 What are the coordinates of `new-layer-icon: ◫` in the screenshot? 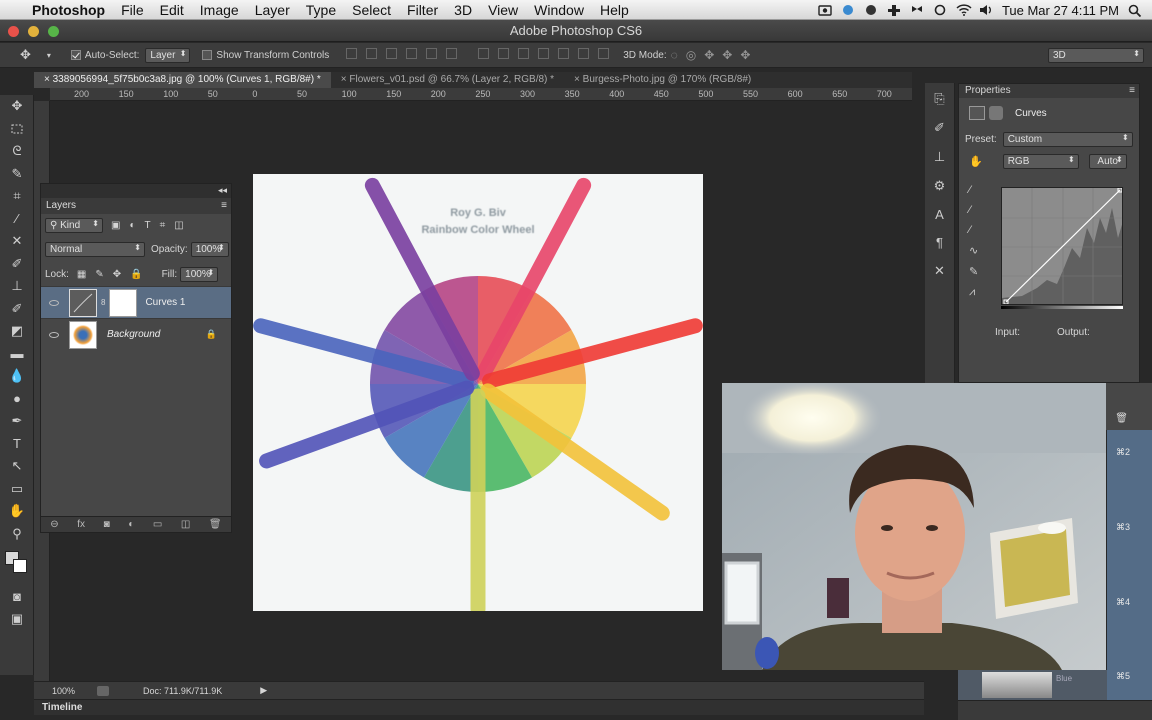 It's located at (185, 524).